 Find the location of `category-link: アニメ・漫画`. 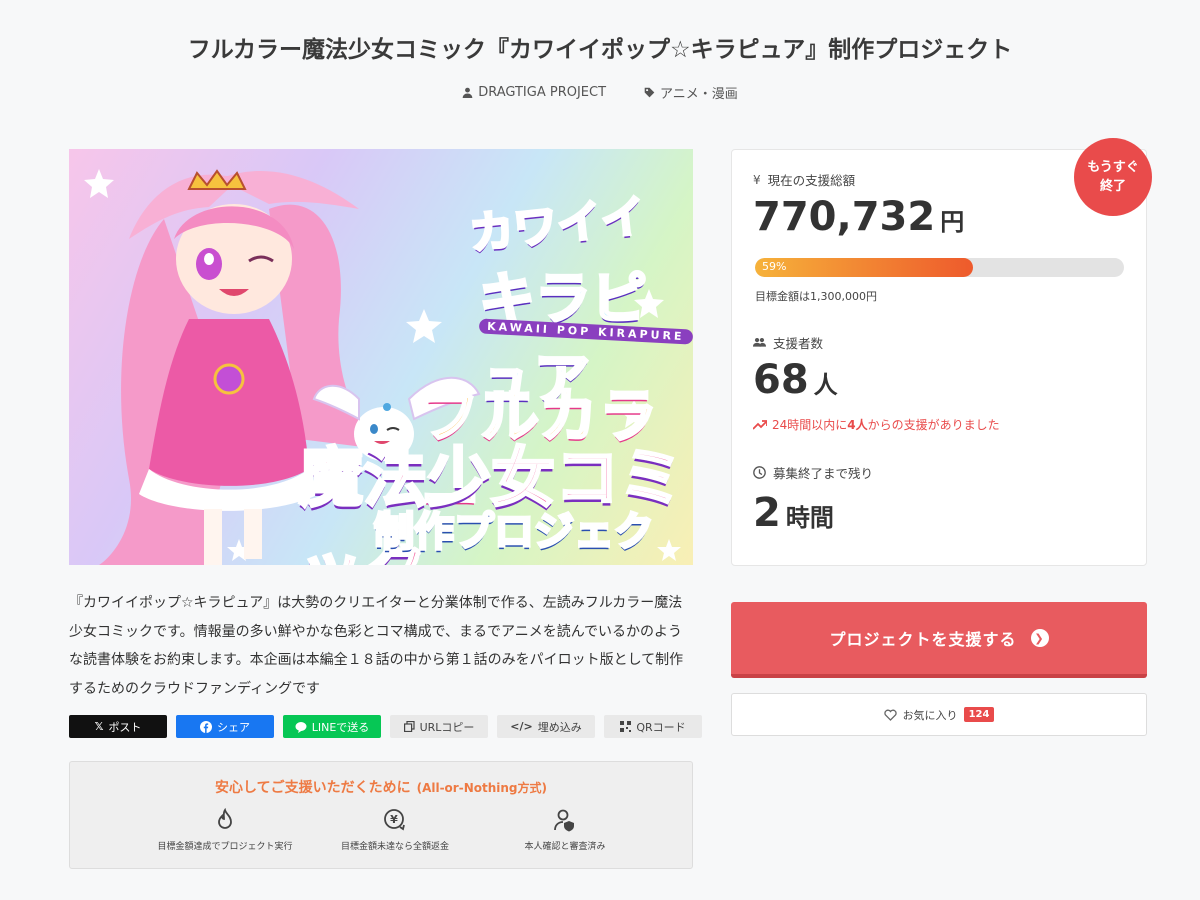

category-link: アニメ・漫画 is located at coordinates (691, 92).